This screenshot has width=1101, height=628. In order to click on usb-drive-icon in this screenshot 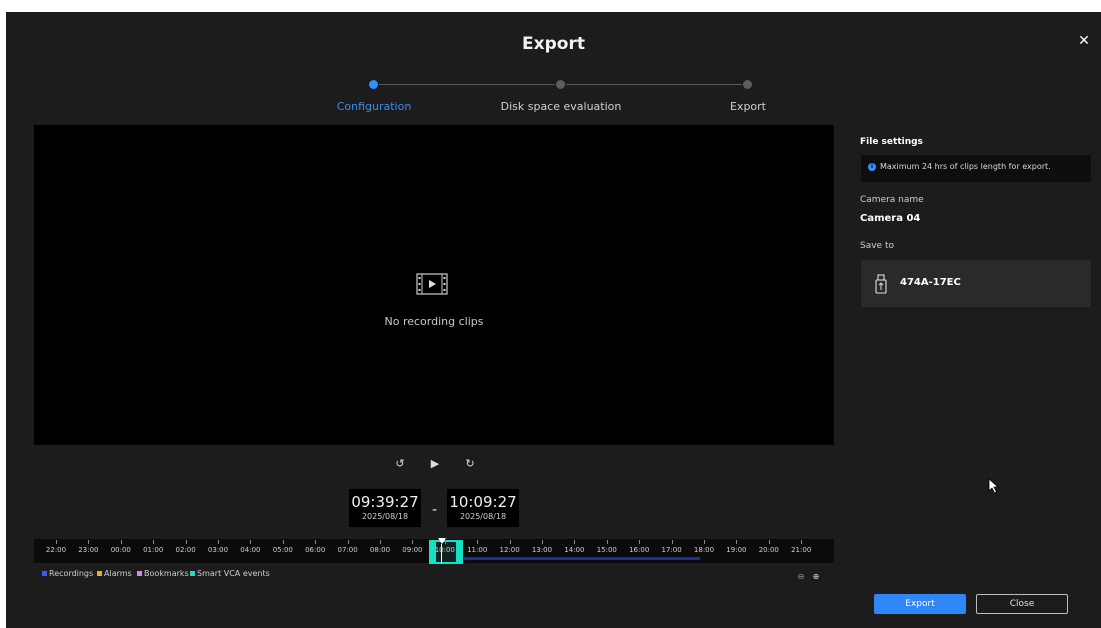, I will do `click(881, 284)`.